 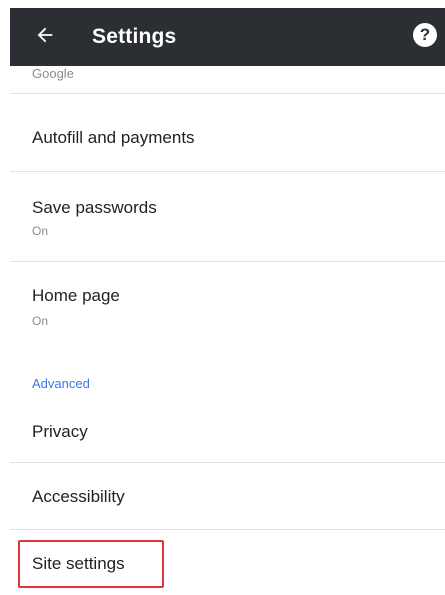 I want to click on item-label: Home page, so click(x=76, y=295).